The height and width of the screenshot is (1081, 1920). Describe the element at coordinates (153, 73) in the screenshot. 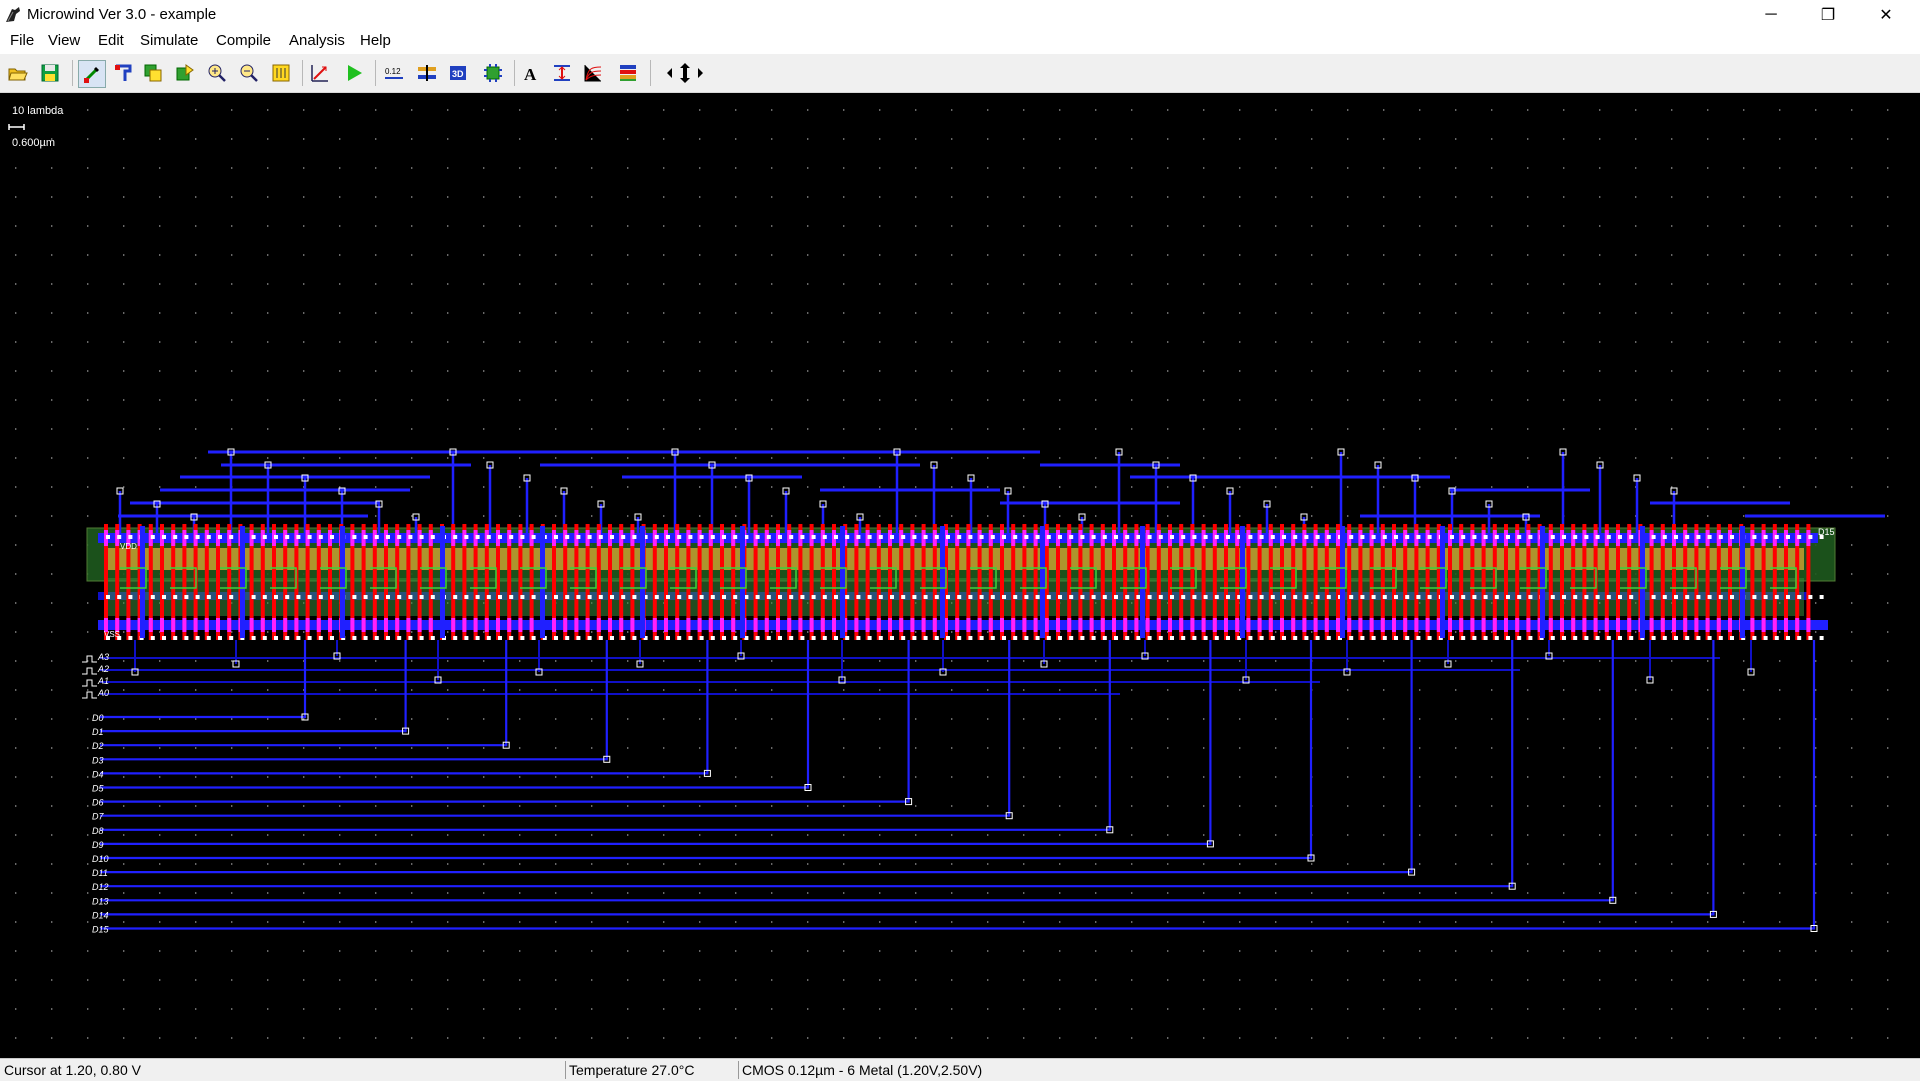

I see `copy-button` at that location.